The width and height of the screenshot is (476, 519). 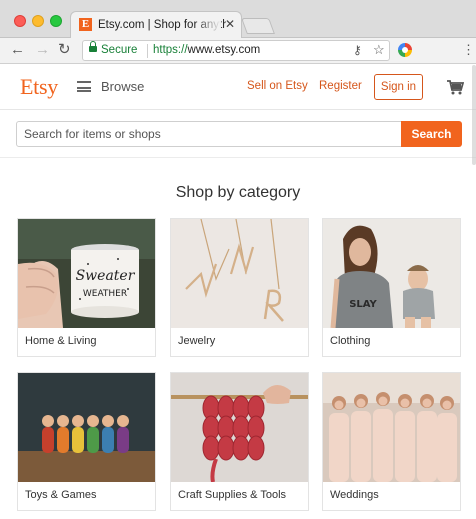 What do you see at coordinates (224, 50) in the screenshot?
I see `url-host: www.etsy.com` at bounding box center [224, 50].